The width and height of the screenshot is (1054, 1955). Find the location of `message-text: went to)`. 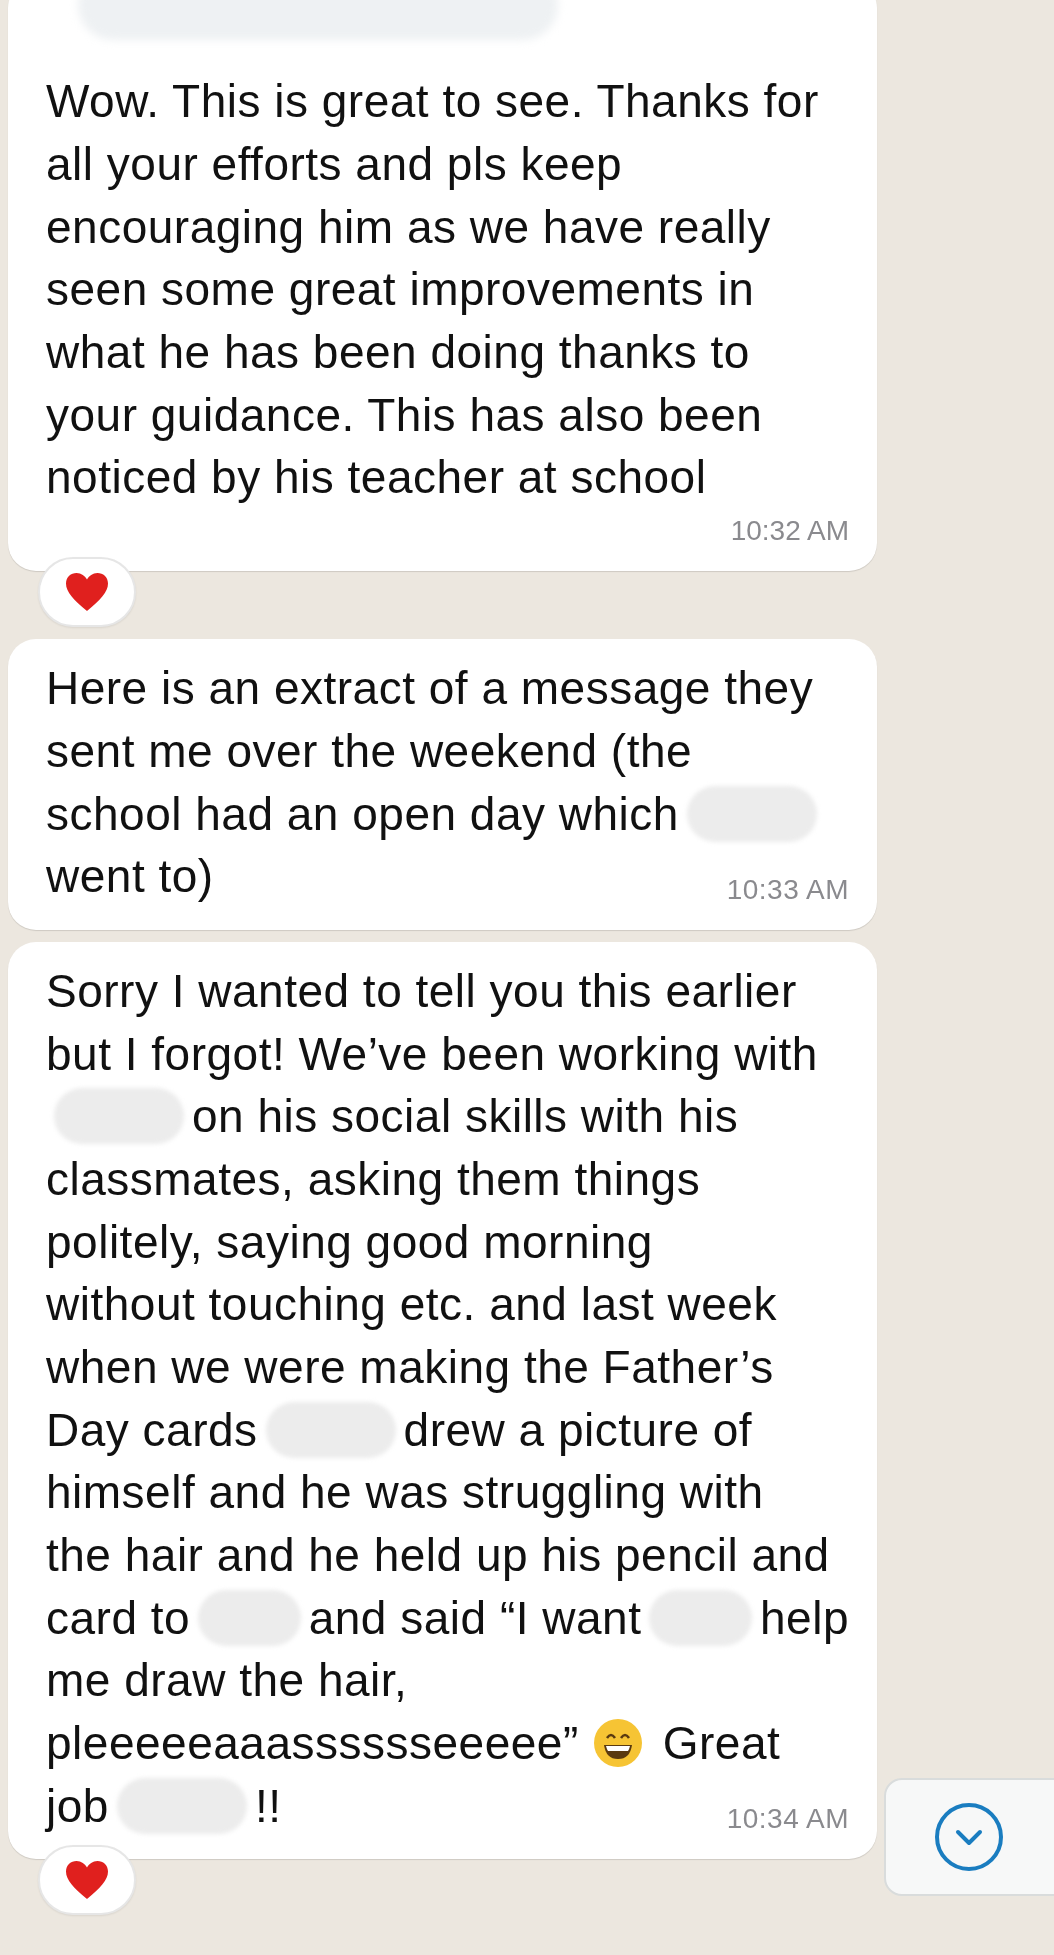

message-text: went to) is located at coordinates (130, 876).